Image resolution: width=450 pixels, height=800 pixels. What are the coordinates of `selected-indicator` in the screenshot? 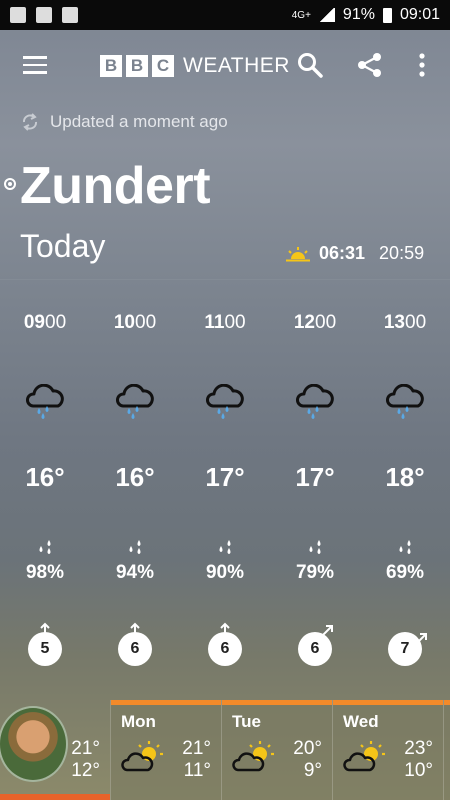 It's located at (55, 797).